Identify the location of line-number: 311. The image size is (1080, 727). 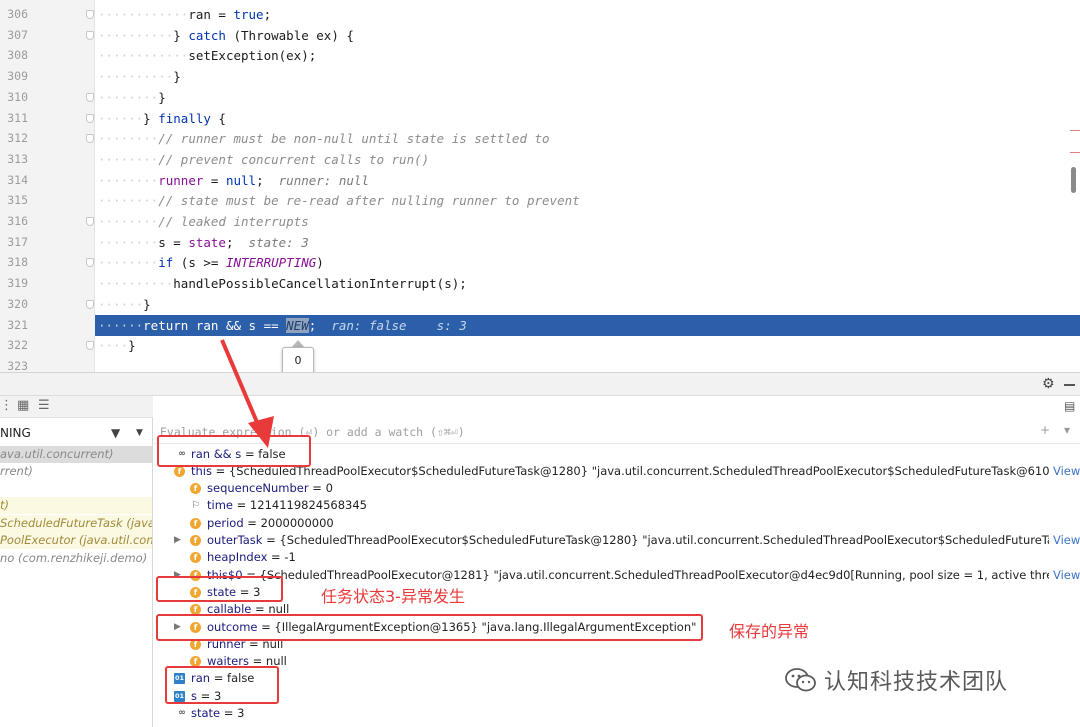
(14, 118).